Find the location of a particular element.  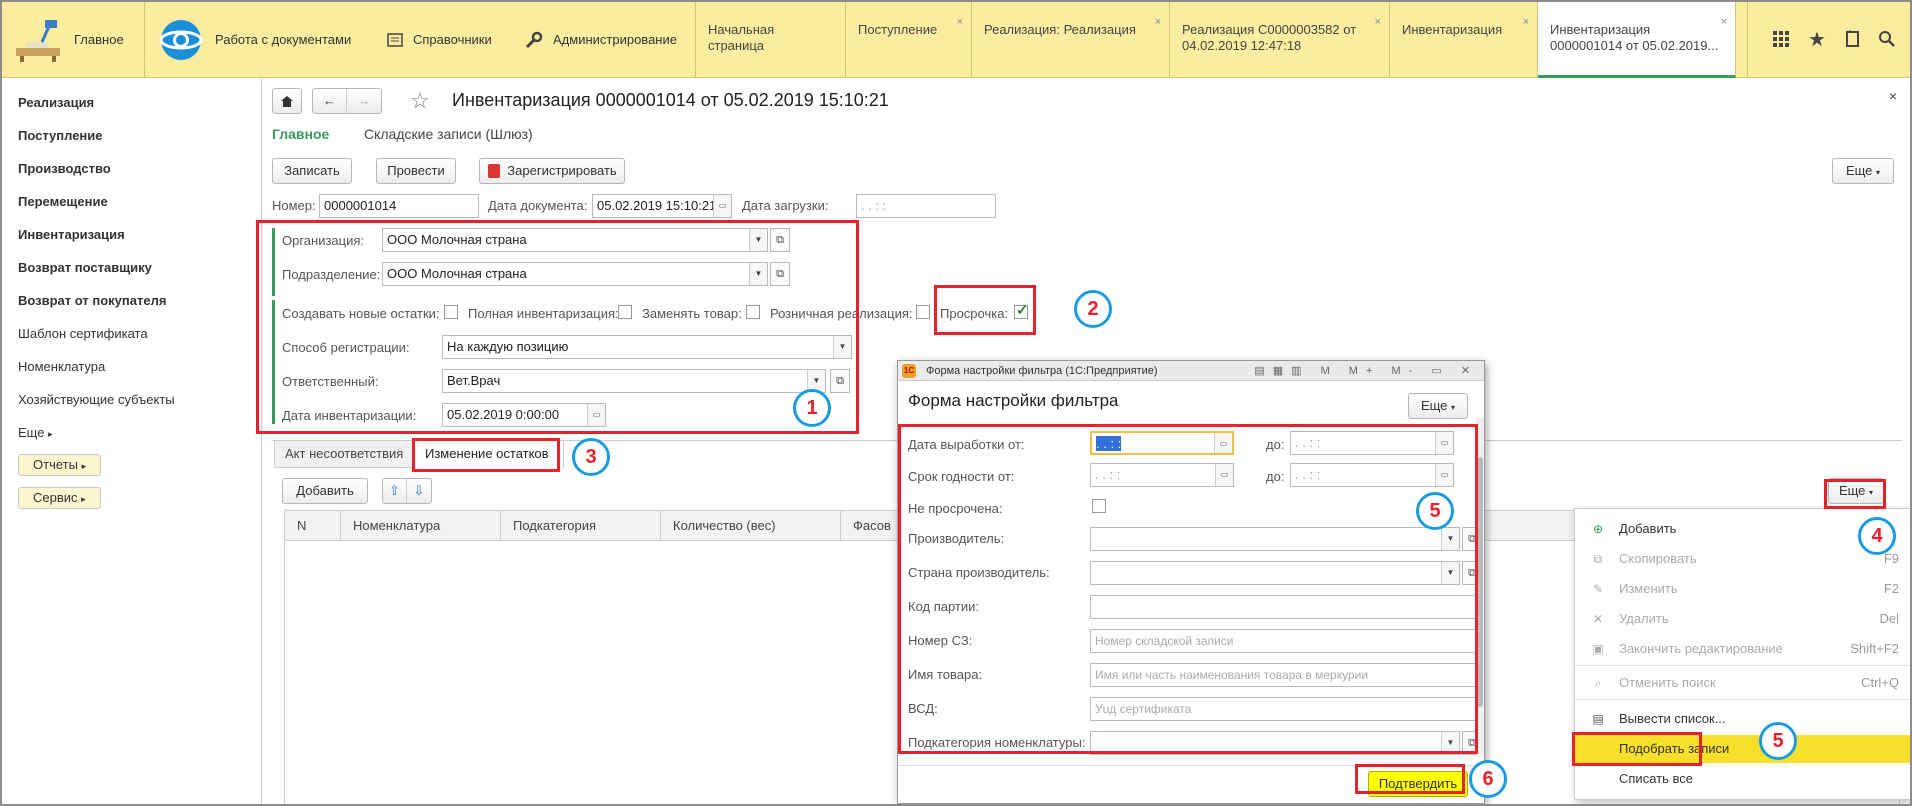

tab-label: Начальная страница is located at coordinates (741, 37).